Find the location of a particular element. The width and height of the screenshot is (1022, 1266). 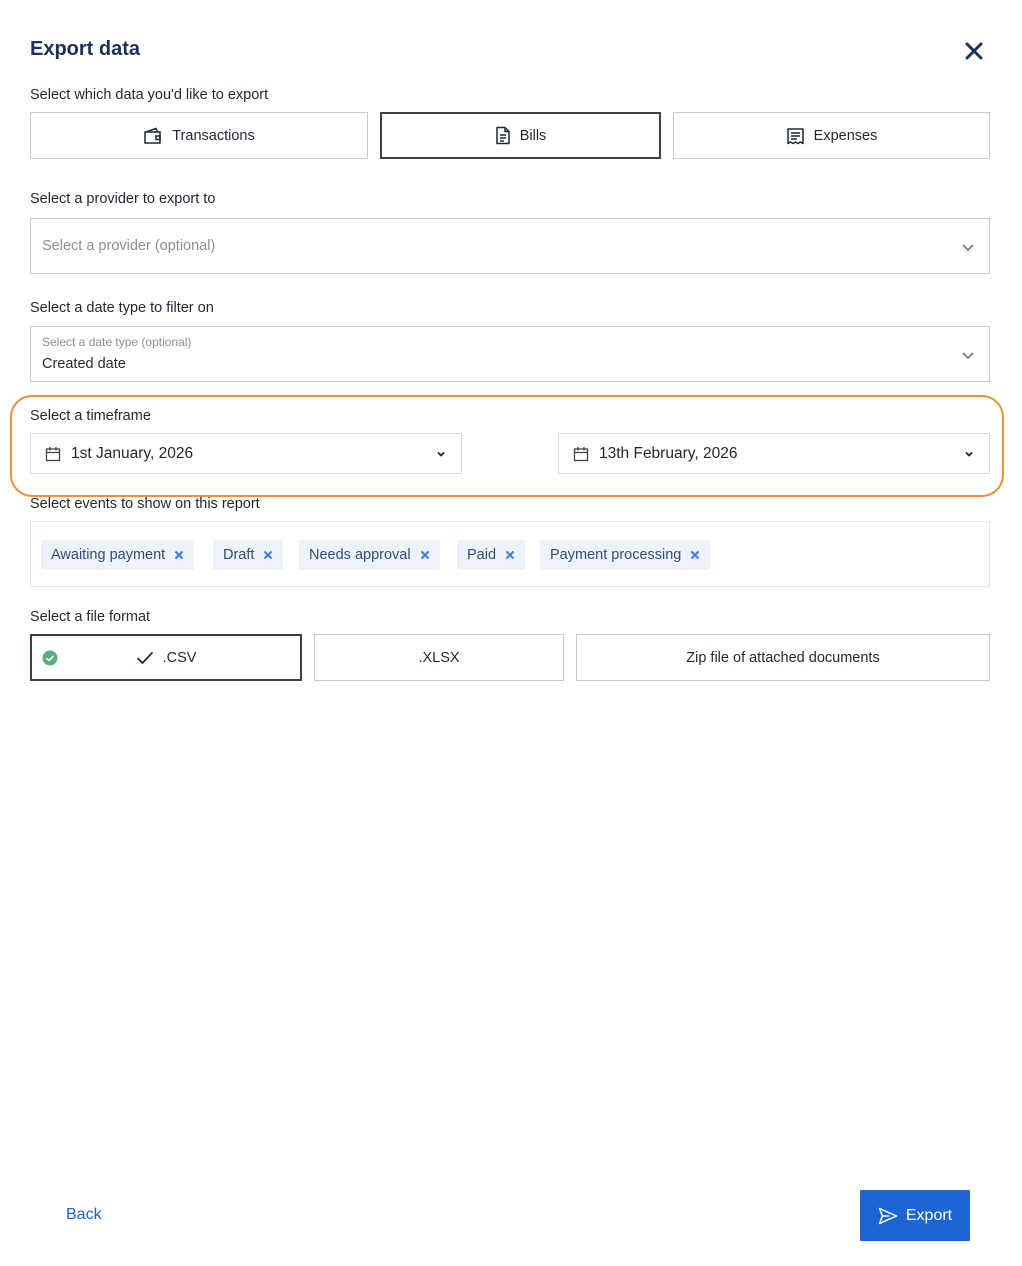

close-button is located at coordinates (974, 51).